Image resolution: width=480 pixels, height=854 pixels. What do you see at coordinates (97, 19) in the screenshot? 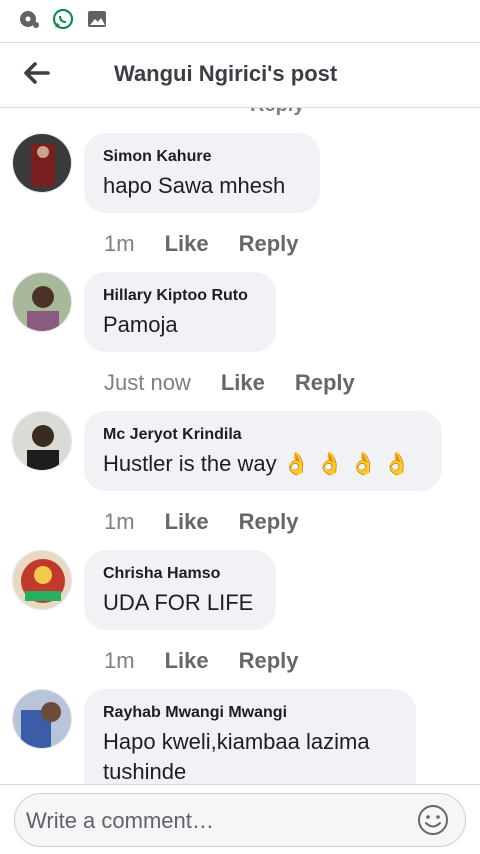
I see `gallery-icon` at bounding box center [97, 19].